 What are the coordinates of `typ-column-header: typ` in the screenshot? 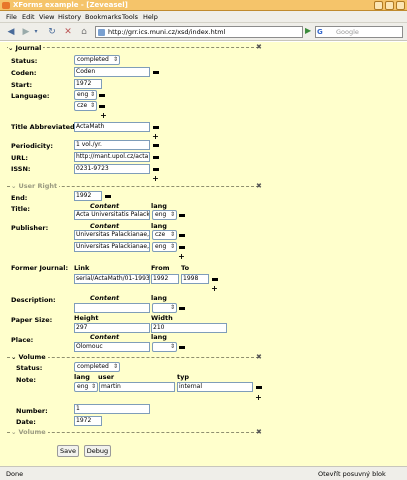 It's located at (183, 377).